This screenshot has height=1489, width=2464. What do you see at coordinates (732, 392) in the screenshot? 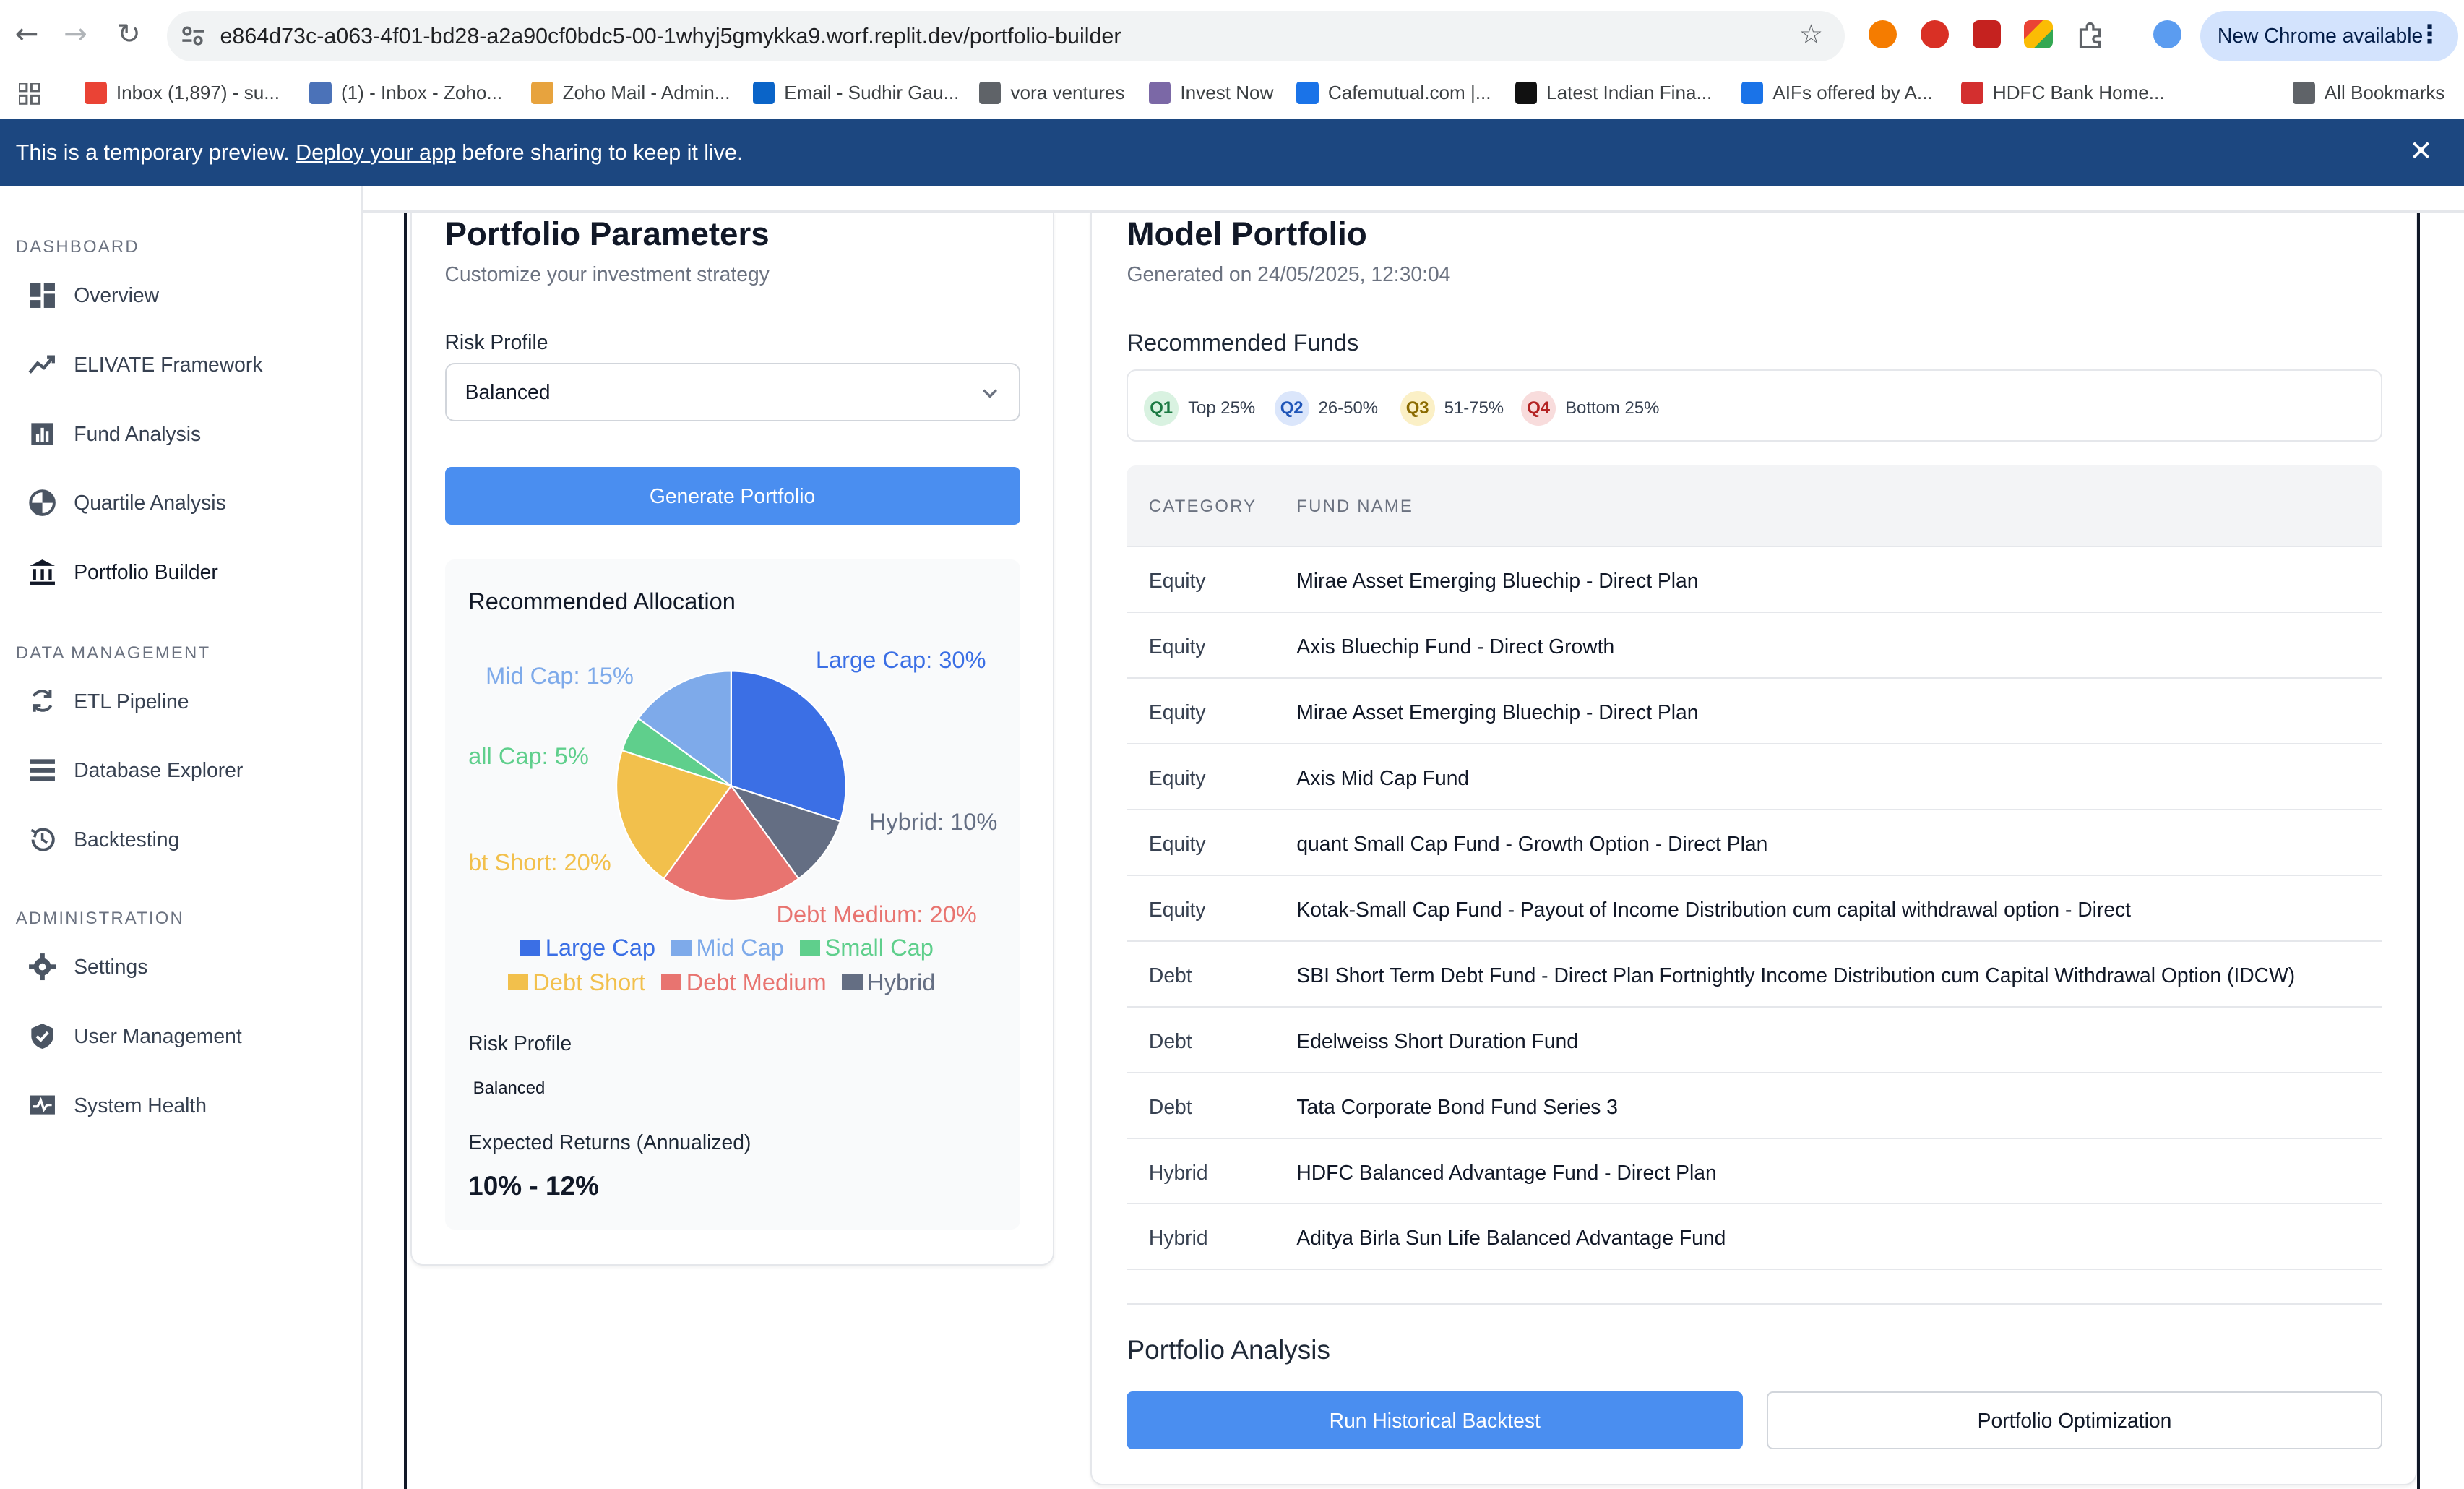
I see `risk-profile-select: Balanced` at bounding box center [732, 392].